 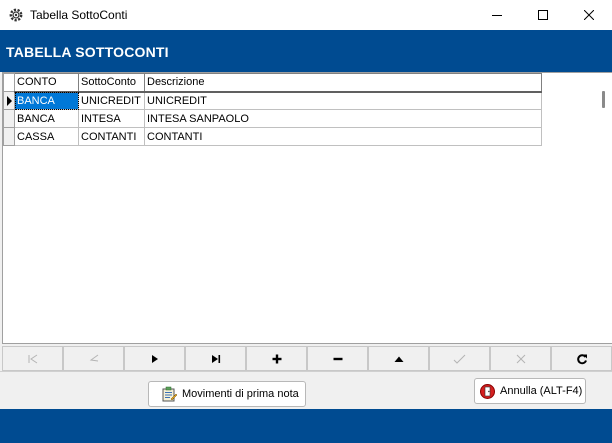 I want to click on last-record-button, so click(x=215, y=358).